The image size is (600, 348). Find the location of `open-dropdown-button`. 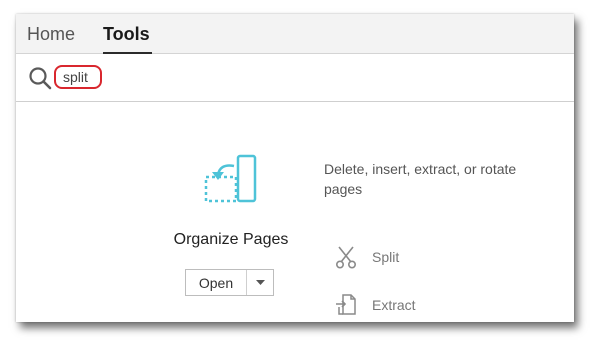

open-dropdown-button is located at coordinates (260, 282).